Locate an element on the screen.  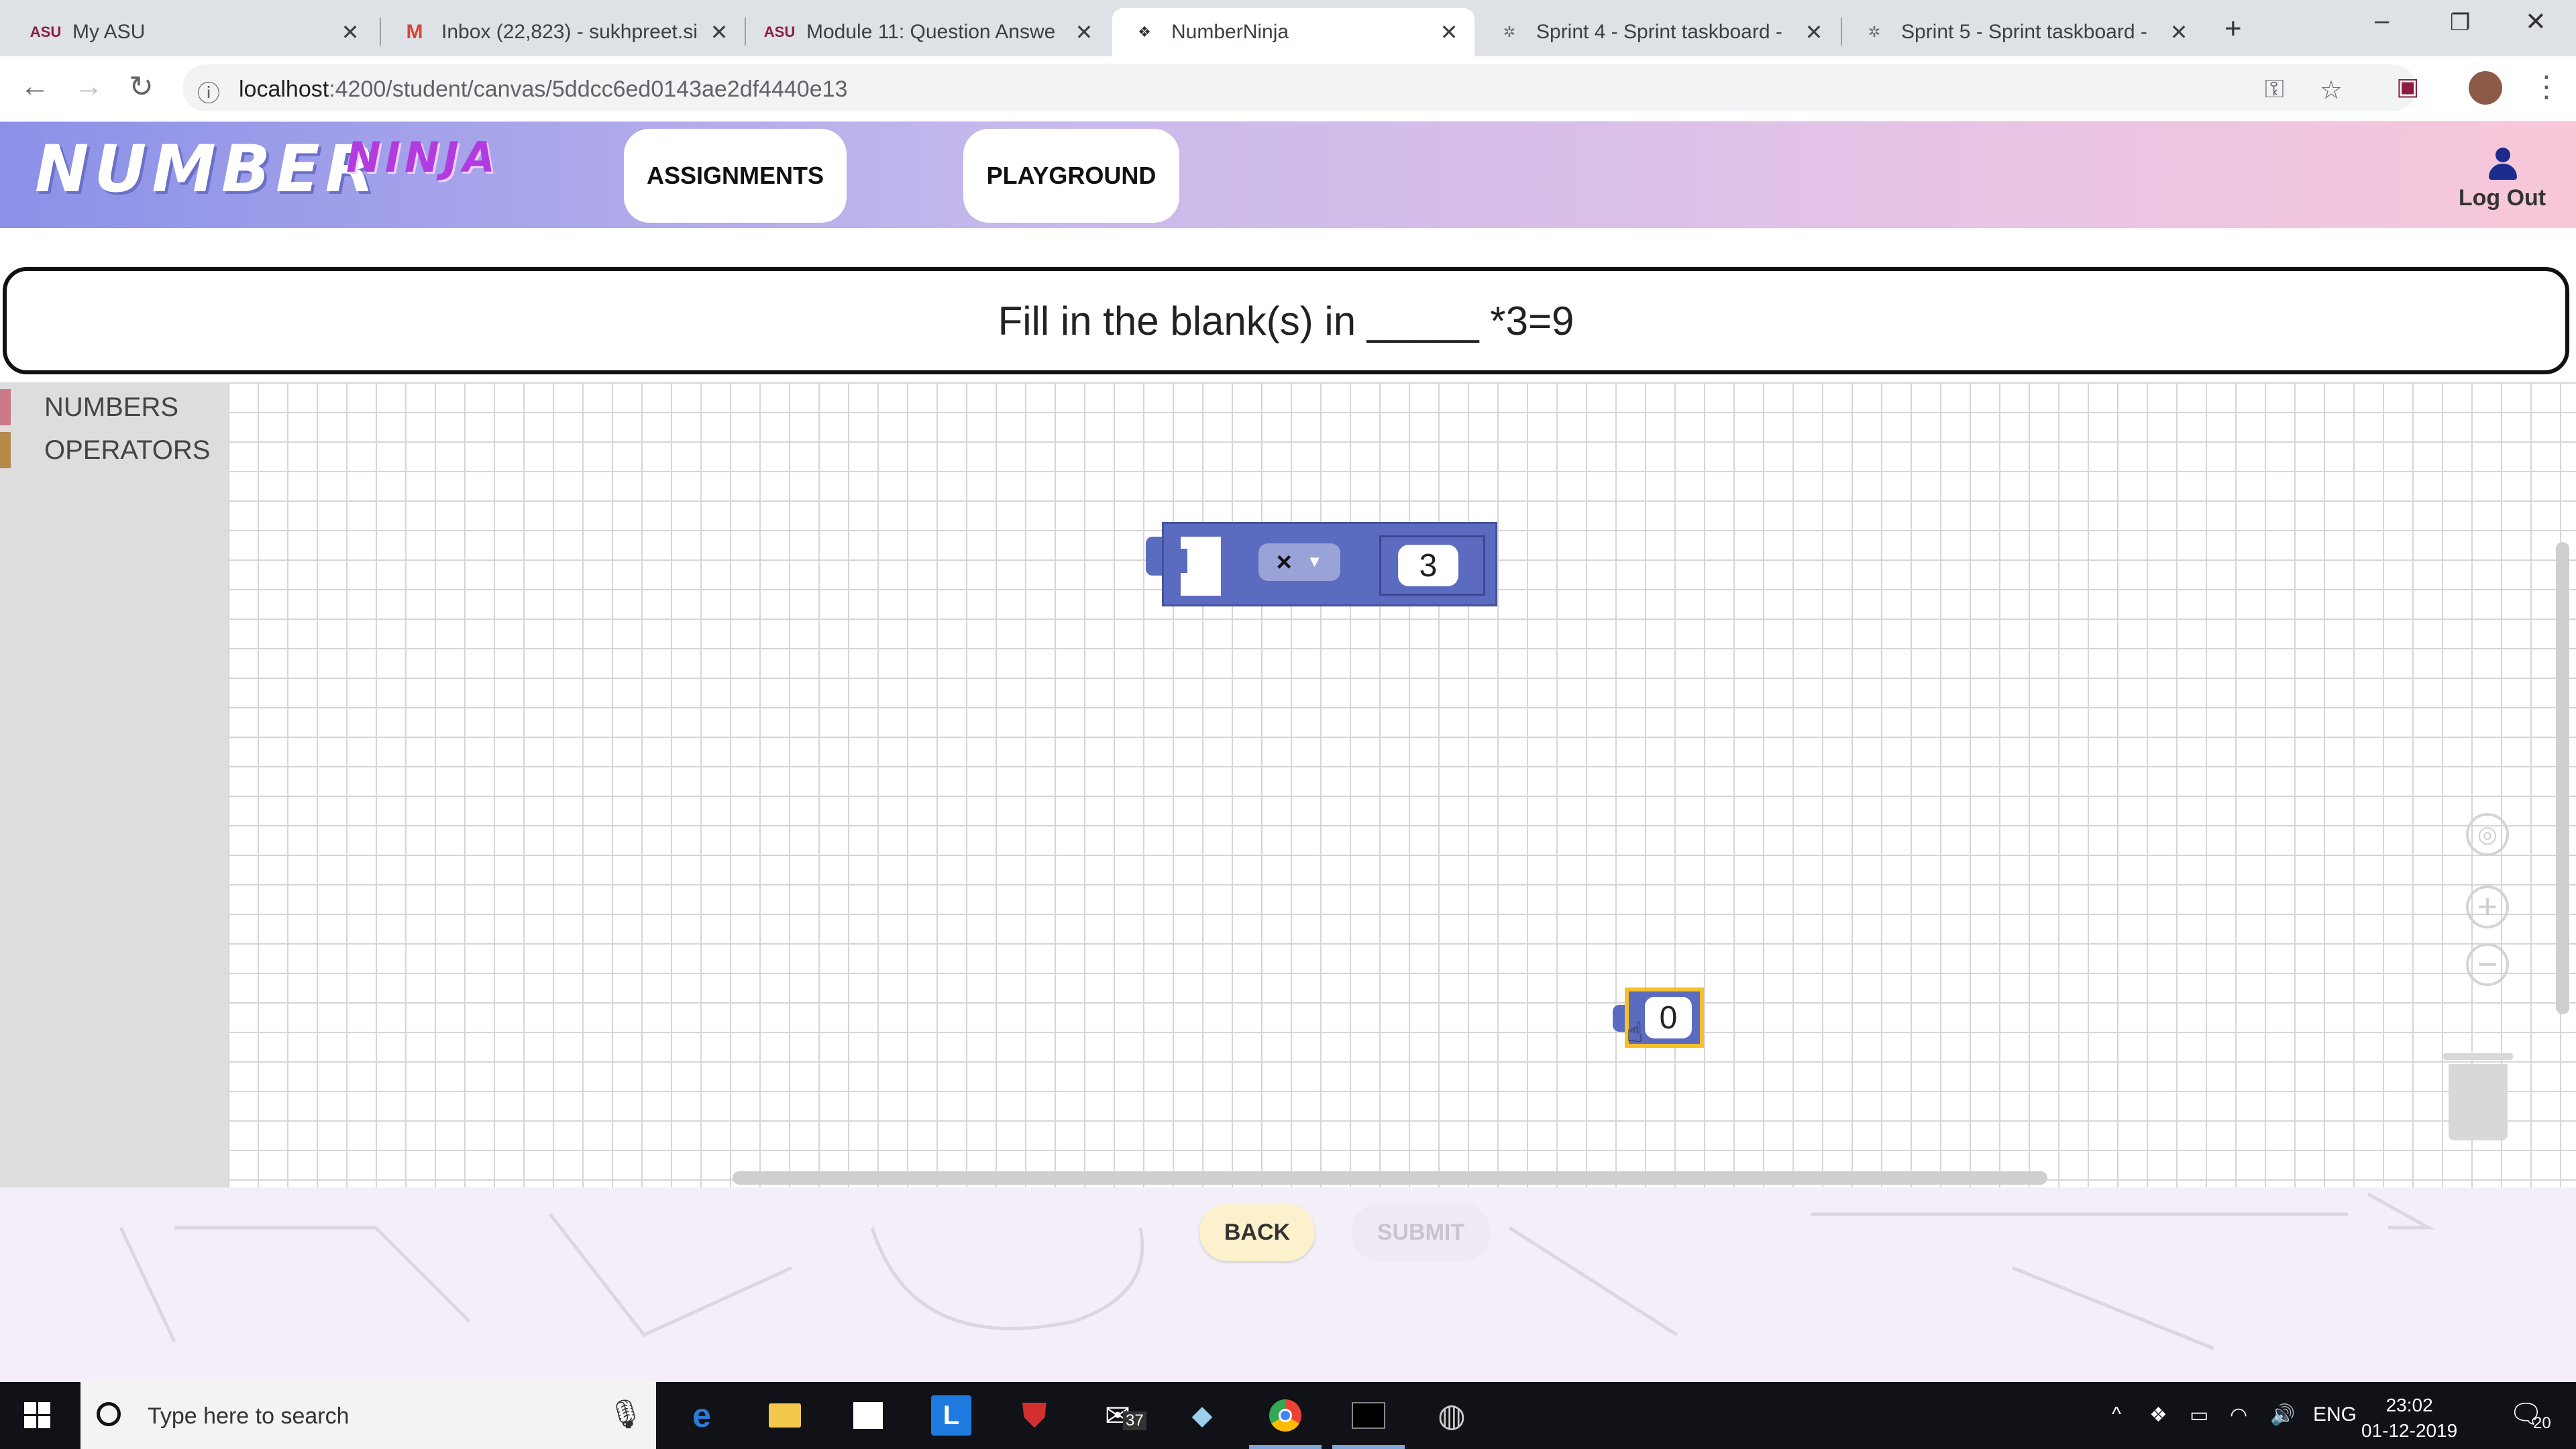
playground-button: PLAYGROUND is located at coordinates (1071, 176).